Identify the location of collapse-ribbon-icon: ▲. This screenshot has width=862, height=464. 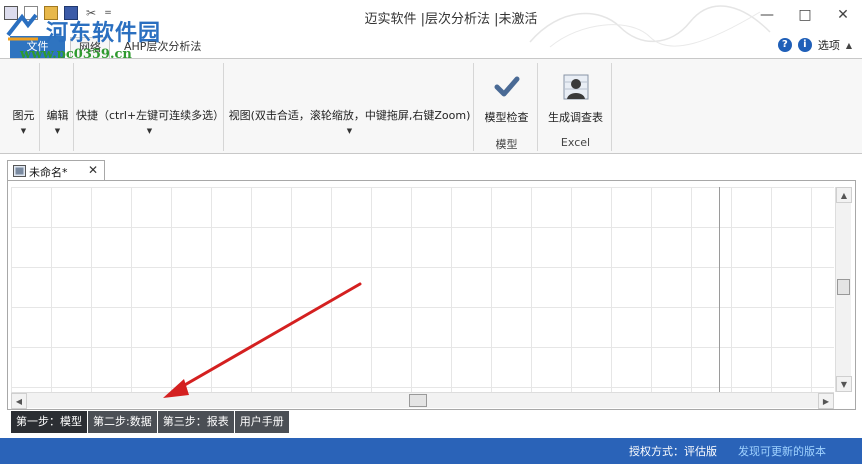
(849, 45).